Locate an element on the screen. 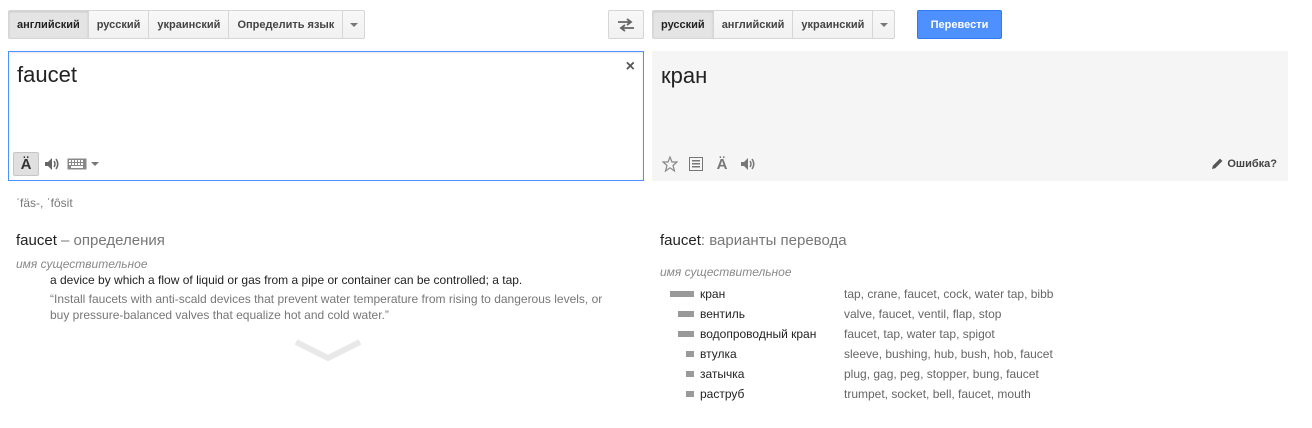 Image resolution: width=1312 pixels, height=428 pixels. source-lang-russian: русский is located at coordinates (118, 24).